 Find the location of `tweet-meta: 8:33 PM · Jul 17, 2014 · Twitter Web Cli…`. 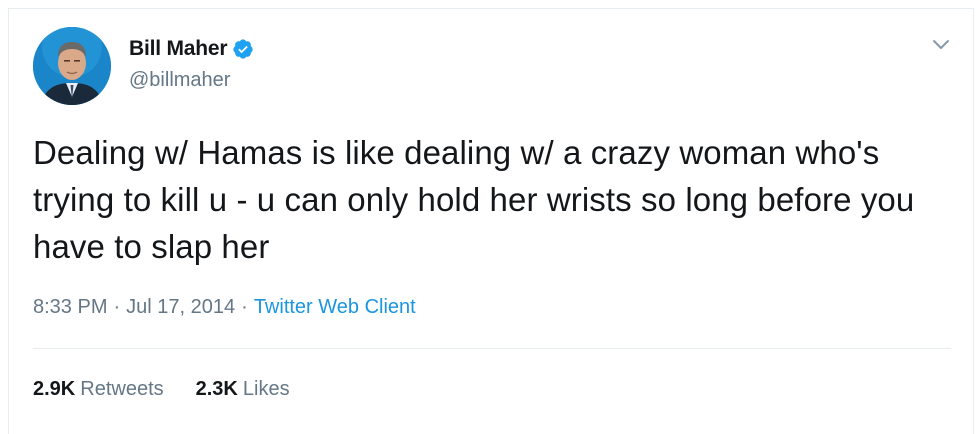

tweet-meta: 8:33 PM · Jul 17, 2014 · Twitter Web Cli… is located at coordinates (224, 307).